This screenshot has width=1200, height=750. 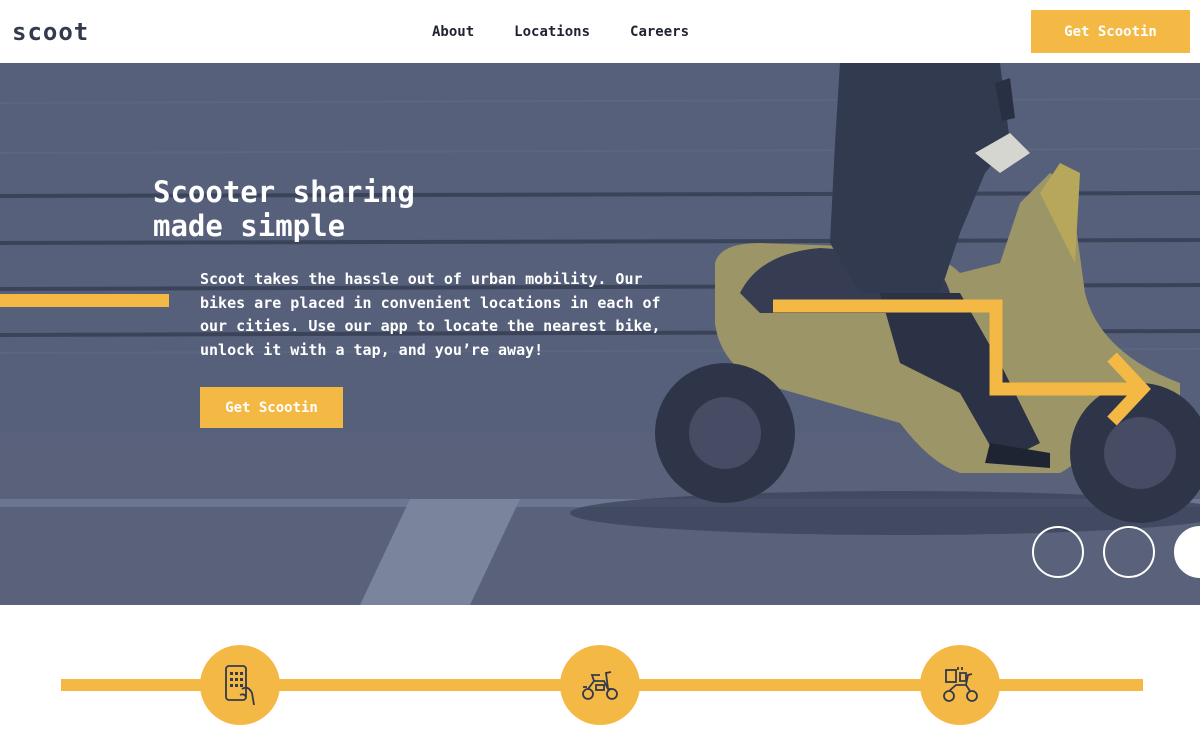 I want to click on scooter-icon, so click(x=600, y=685).